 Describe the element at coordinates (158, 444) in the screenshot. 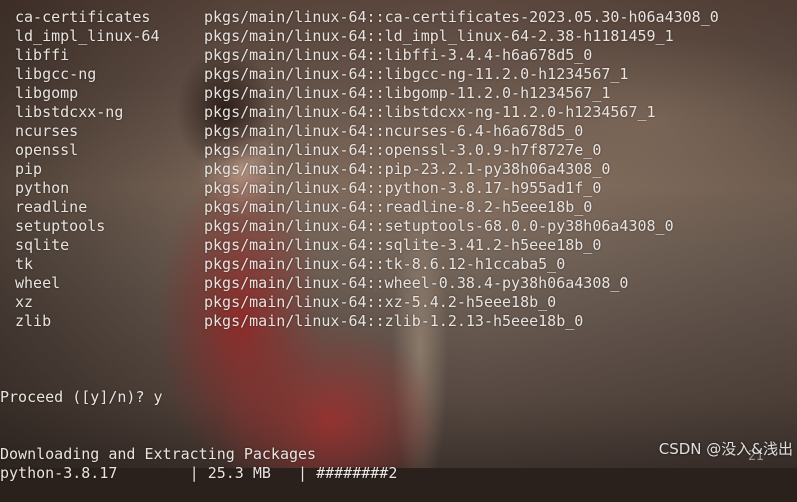

I see `downloading-header-line: Downloading and Extracting Packages` at that location.